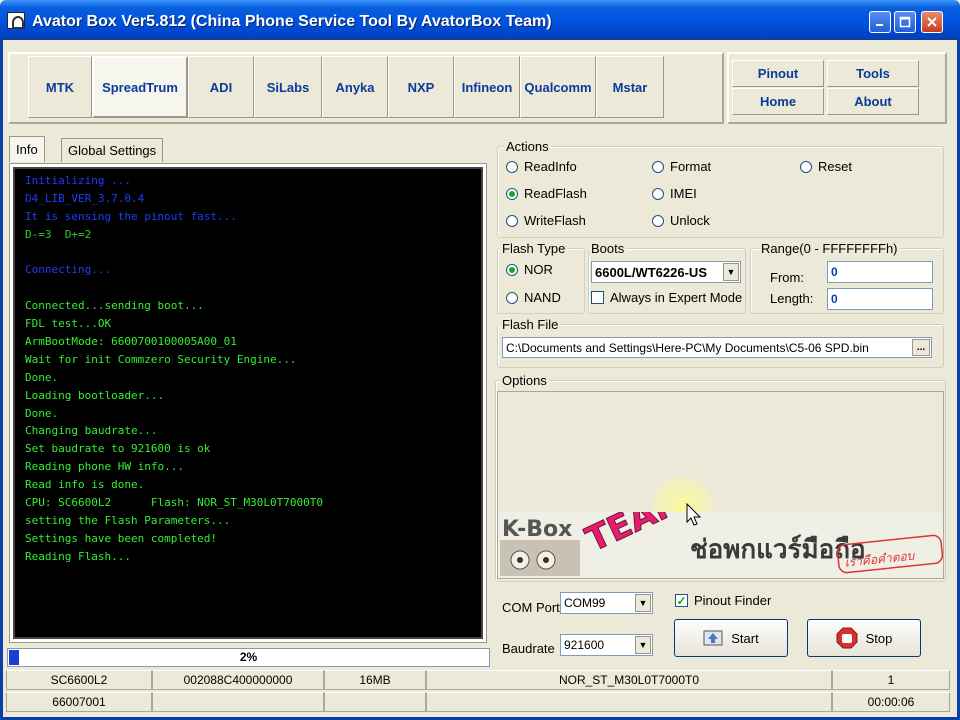 The height and width of the screenshot is (720, 960). I want to click on log-line: D-=3 D+=2, so click(58, 234).